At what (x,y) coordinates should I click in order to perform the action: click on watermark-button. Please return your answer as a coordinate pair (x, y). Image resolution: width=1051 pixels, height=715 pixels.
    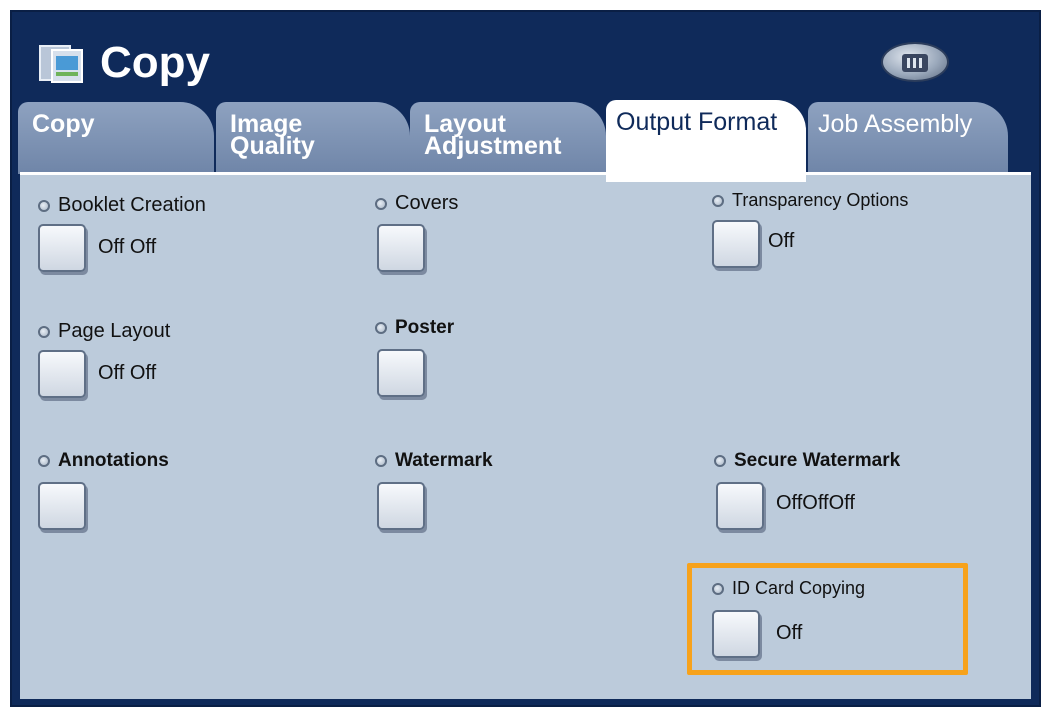
    Looking at the image, I should click on (401, 506).